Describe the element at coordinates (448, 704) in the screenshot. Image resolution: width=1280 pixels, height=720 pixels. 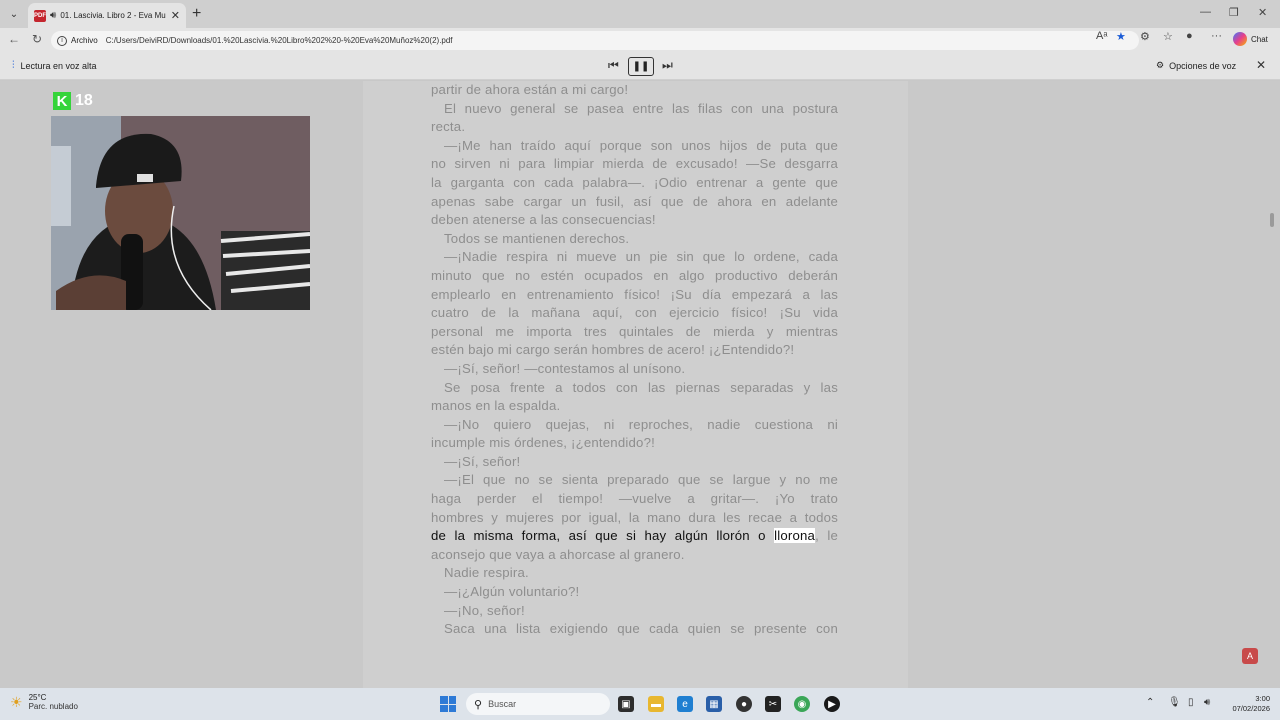
I see `start-windows-icon` at that location.